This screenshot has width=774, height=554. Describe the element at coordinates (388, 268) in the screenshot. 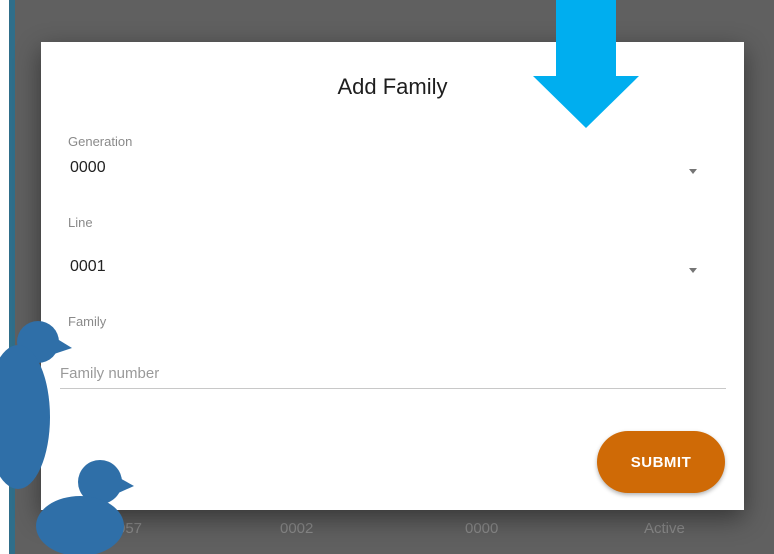

I see `line-select: 0001` at that location.